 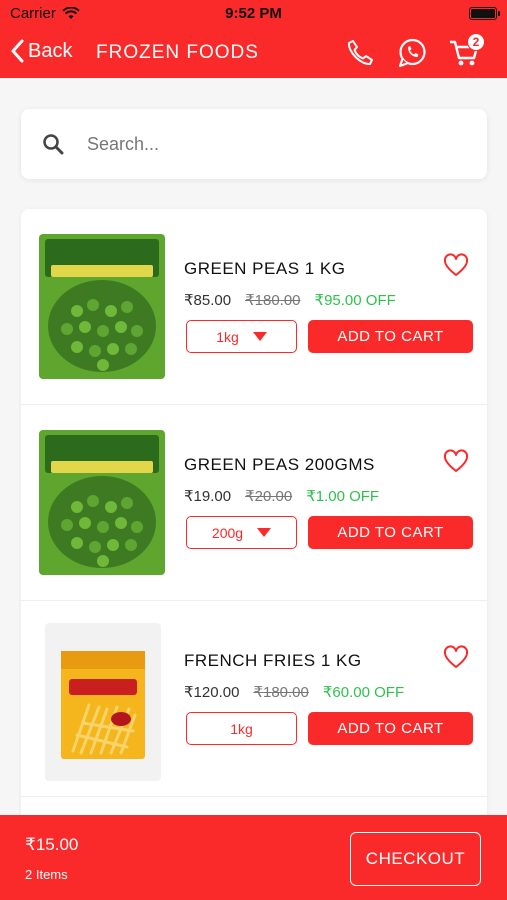 I want to click on price-row: ₹120.00 ₹180.00 ₹60.00 OFF, so click(x=294, y=692).